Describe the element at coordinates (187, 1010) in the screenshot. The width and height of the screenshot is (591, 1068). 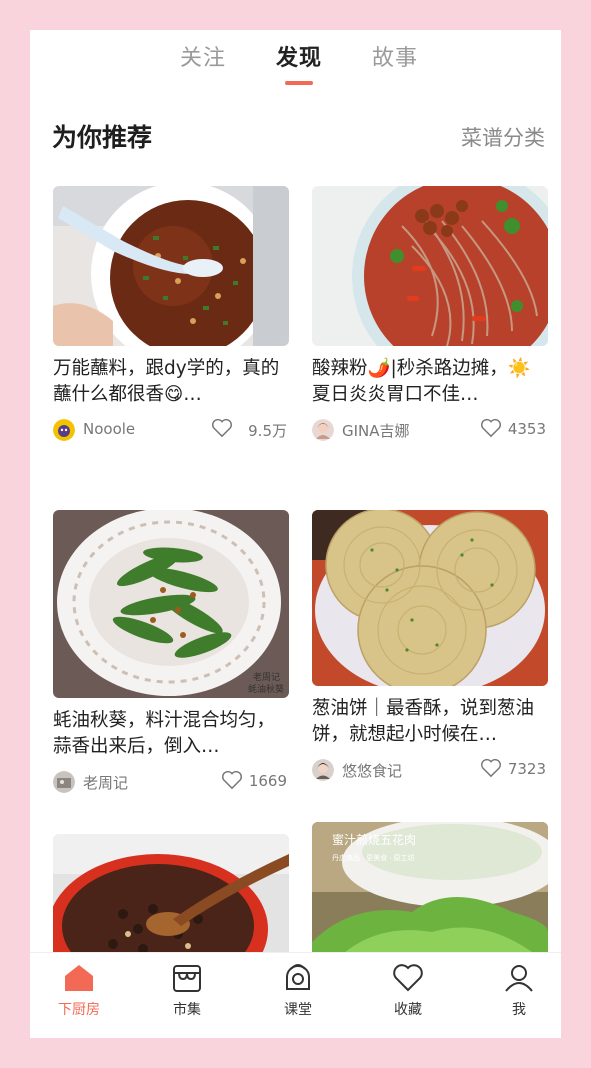
I see `tab-label: 市集` at that location.